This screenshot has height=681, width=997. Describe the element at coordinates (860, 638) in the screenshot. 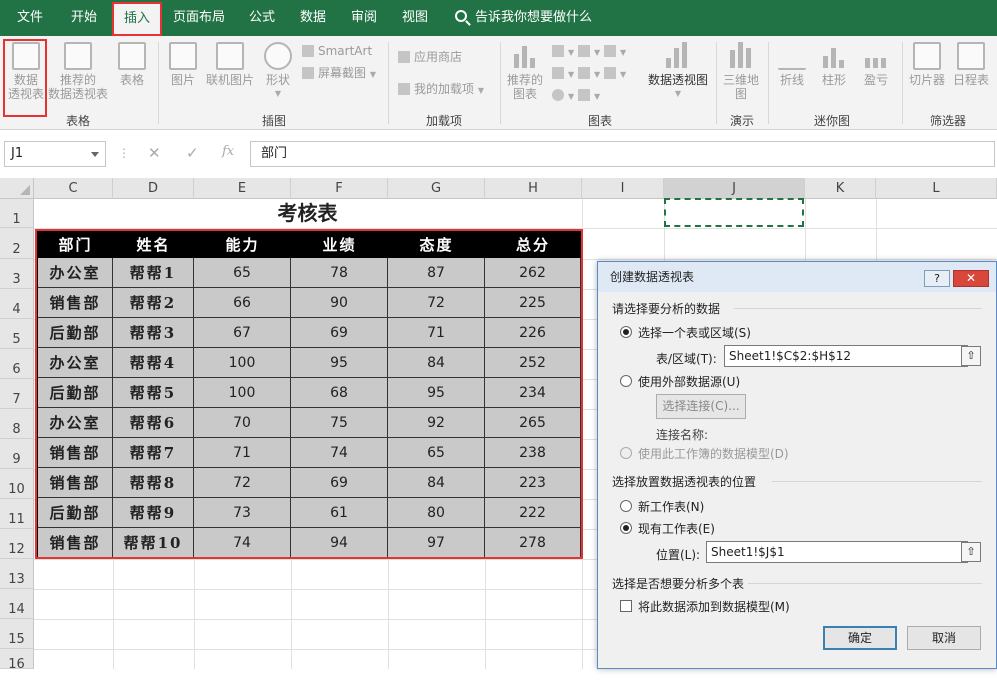

I see `ok-button: 确定` at that location.